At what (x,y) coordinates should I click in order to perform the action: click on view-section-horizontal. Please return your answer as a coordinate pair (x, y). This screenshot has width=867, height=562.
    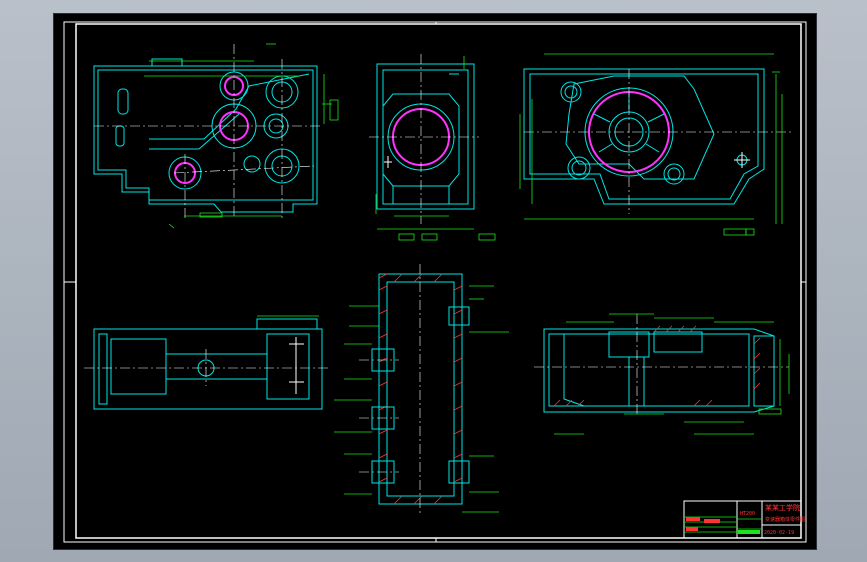
    Looking at the image, I should click on (662, 374).